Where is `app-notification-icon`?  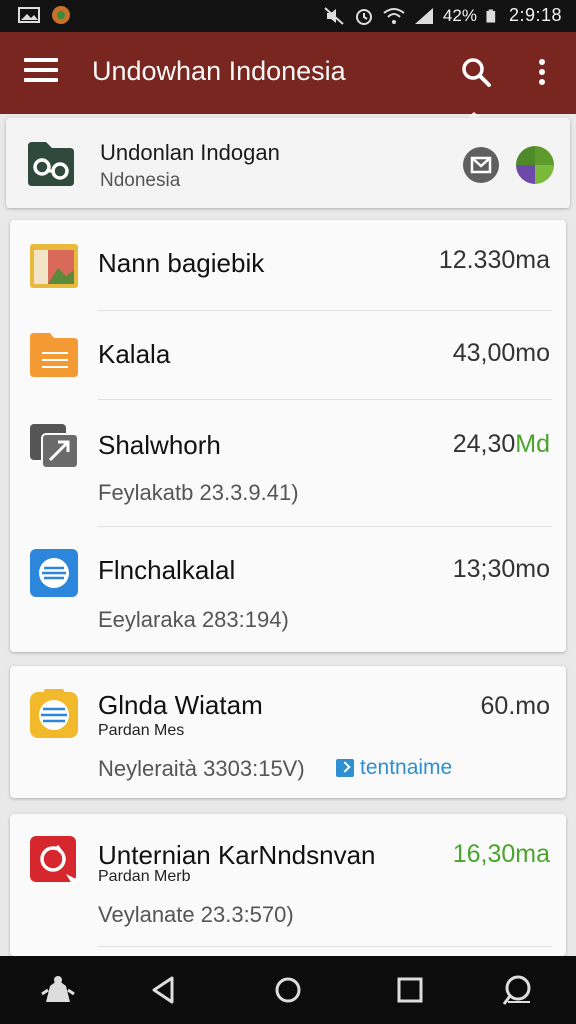
app-notification-icon is located at coordinates (61, 15).